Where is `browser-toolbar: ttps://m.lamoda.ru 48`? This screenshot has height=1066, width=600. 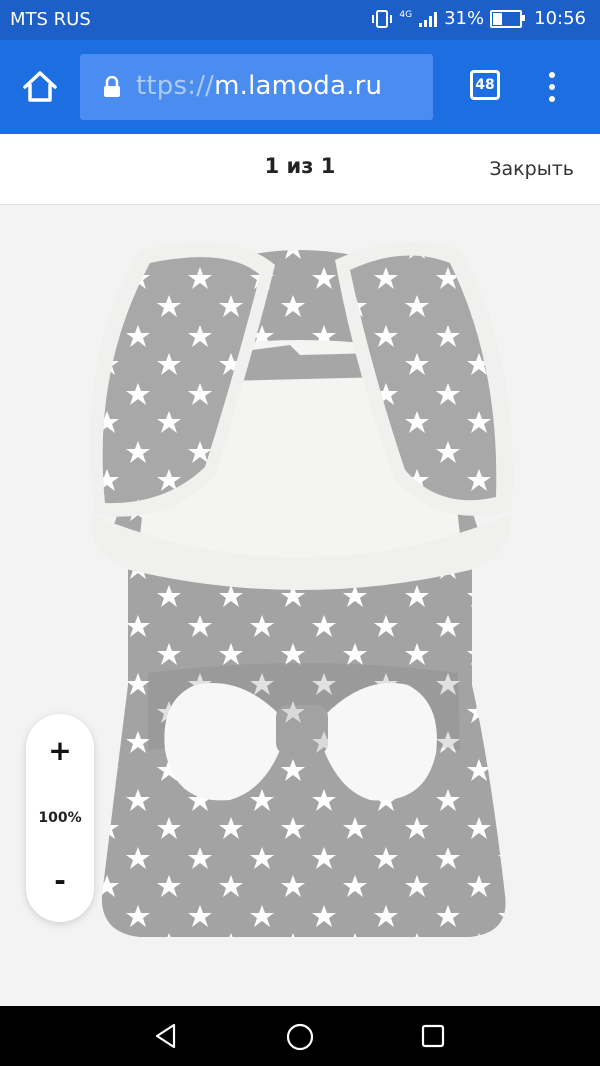 browser-toolbar: ttps://m.lamoda.ru 48 is located at coordinates (300, 87).